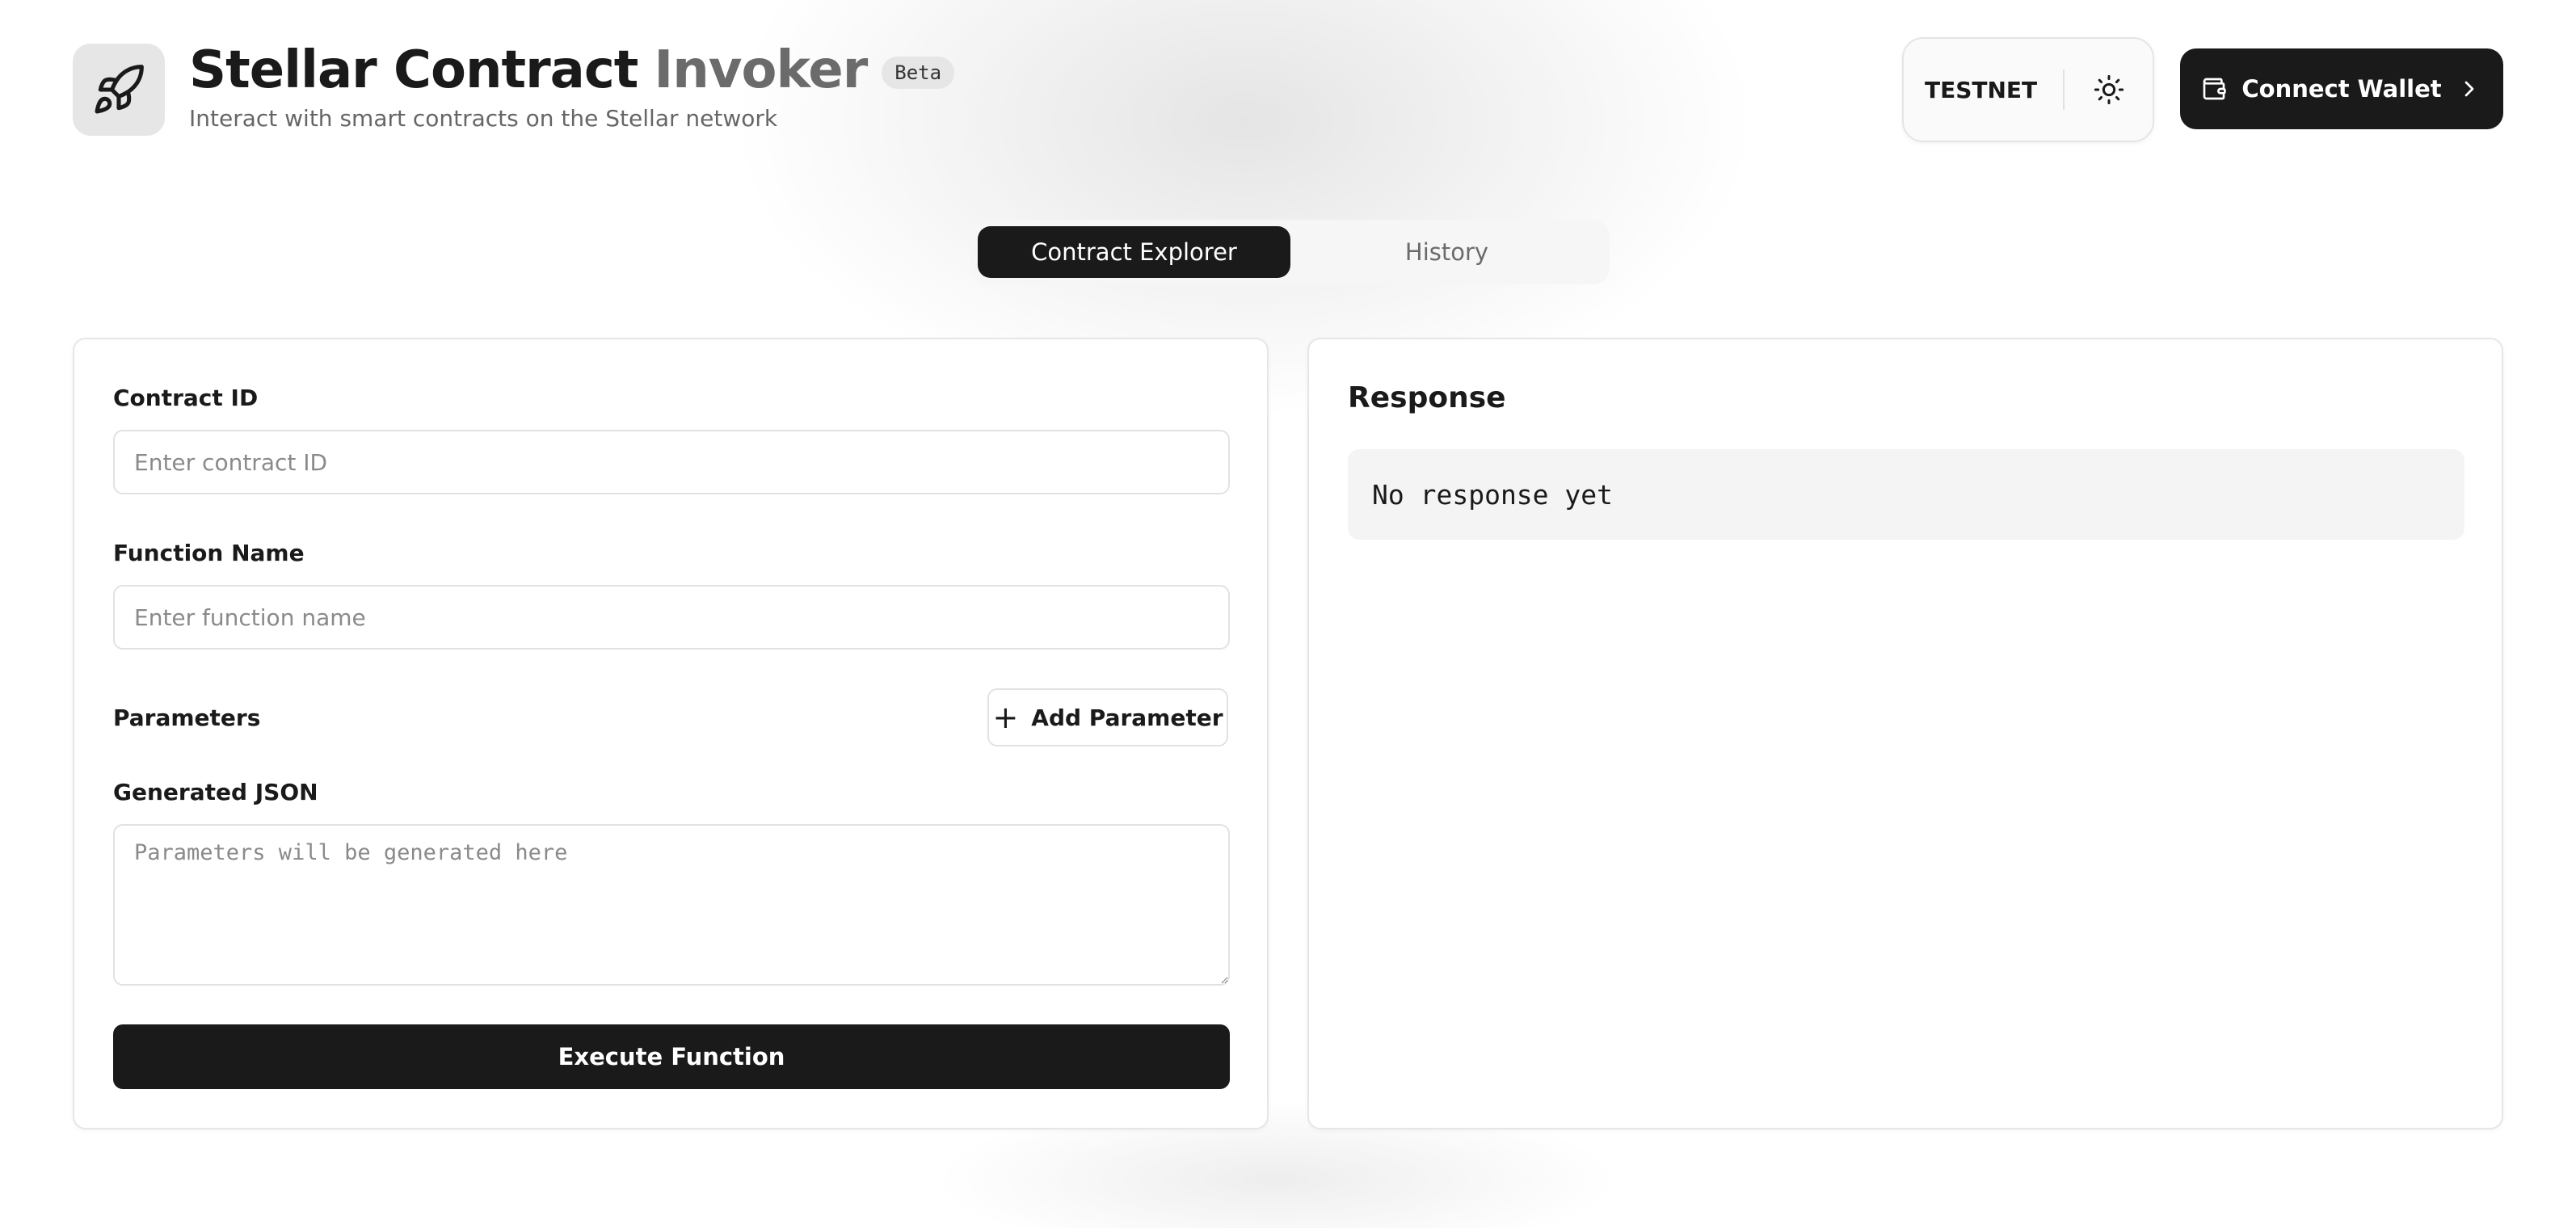  What do you see at coordinates (215, 792) in the screenshot?
I see `generated-json-label: Generated JSON` at bounding box center [215, 792].